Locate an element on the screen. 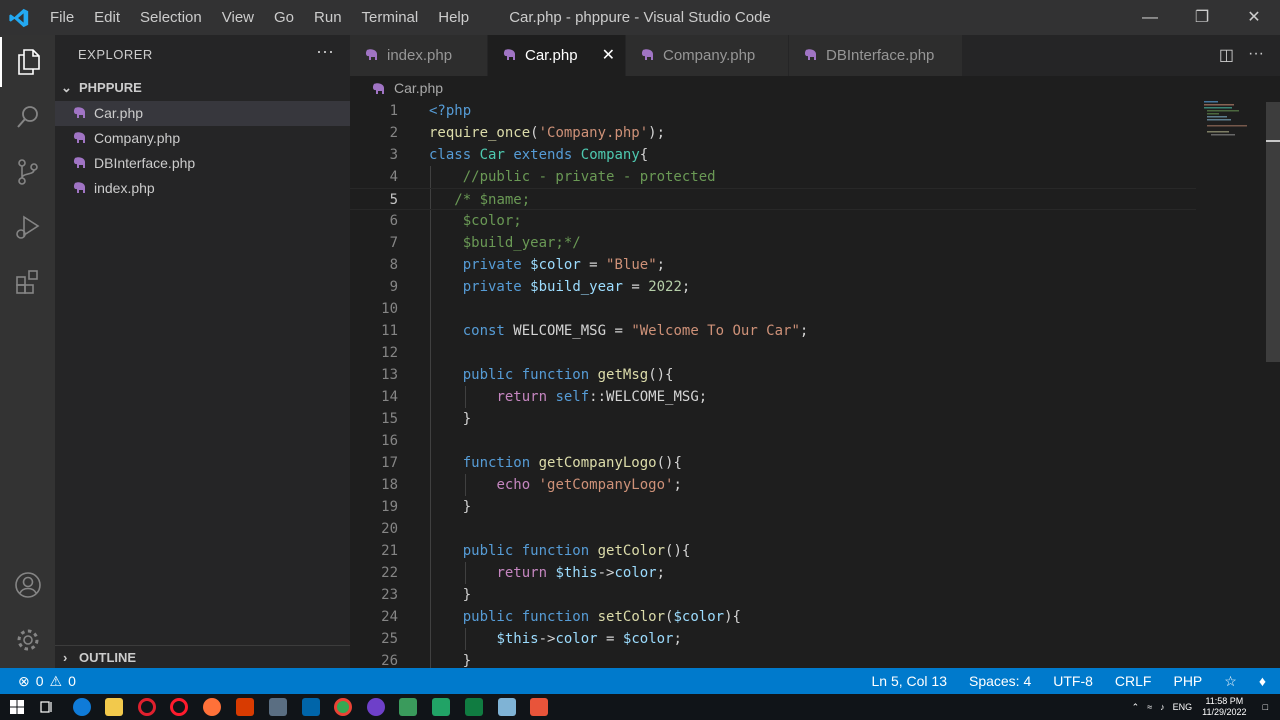 This screenshot has width=1280, height=720. file-item-dbinterface: DBInterface.php is located at coordinates (202, 163).